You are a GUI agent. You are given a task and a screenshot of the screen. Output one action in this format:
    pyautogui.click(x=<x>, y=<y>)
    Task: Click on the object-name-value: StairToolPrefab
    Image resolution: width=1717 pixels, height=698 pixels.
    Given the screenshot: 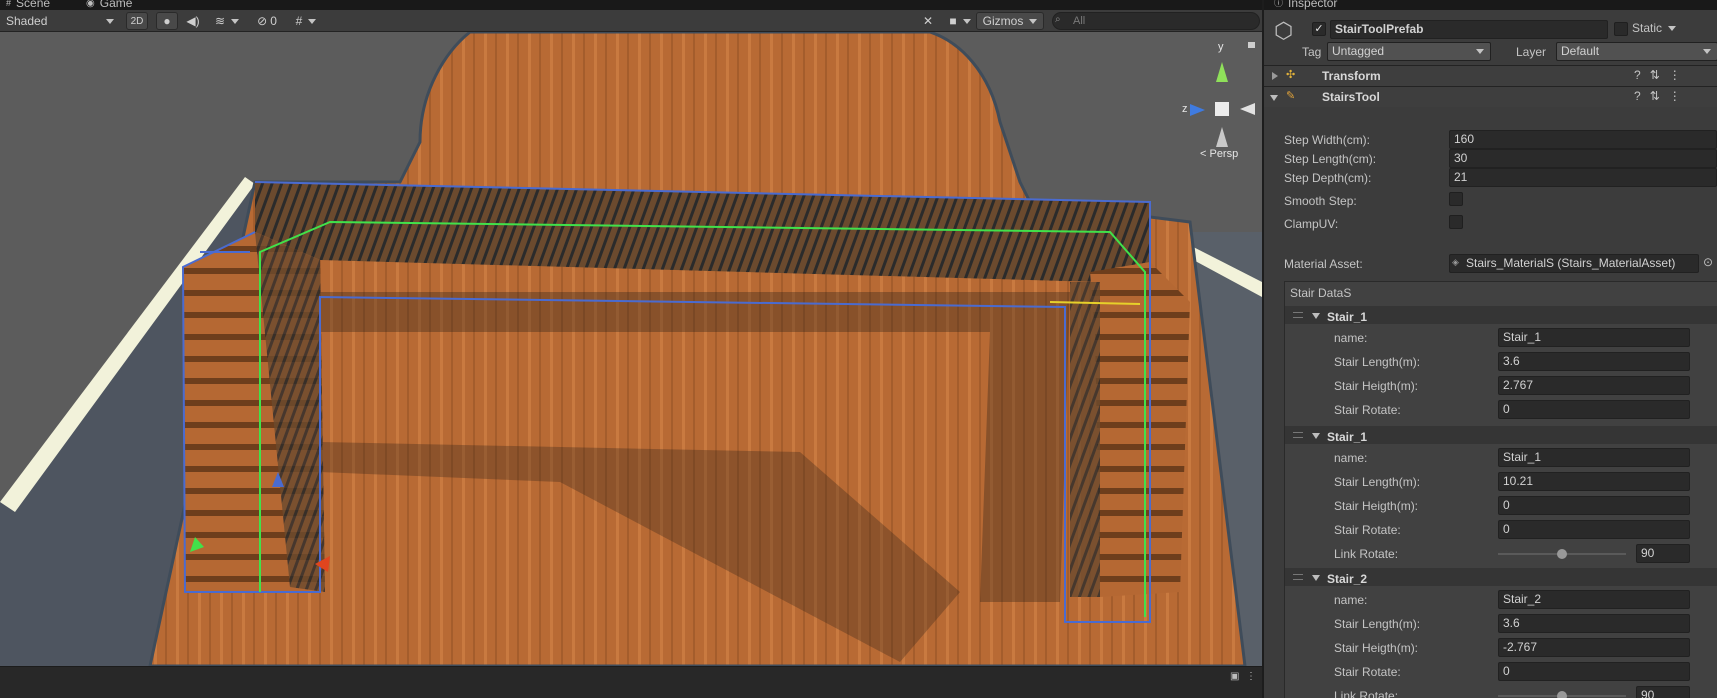 What is the action you would take?
    pyautogui.click(x=1379, y=29)
    